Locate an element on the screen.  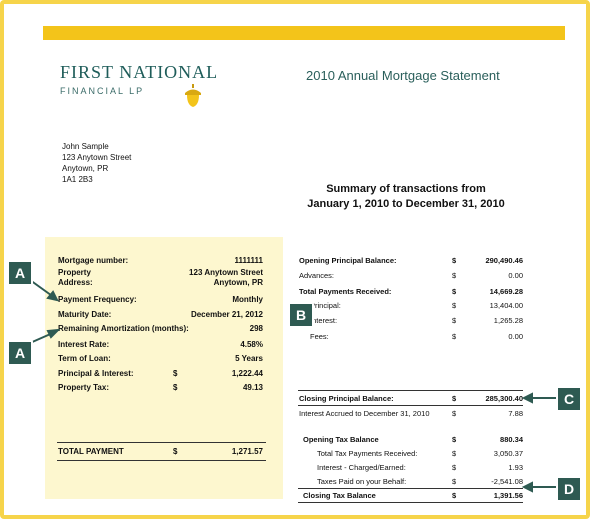
callout-marker-d: D is located at coordinates (569, 489).